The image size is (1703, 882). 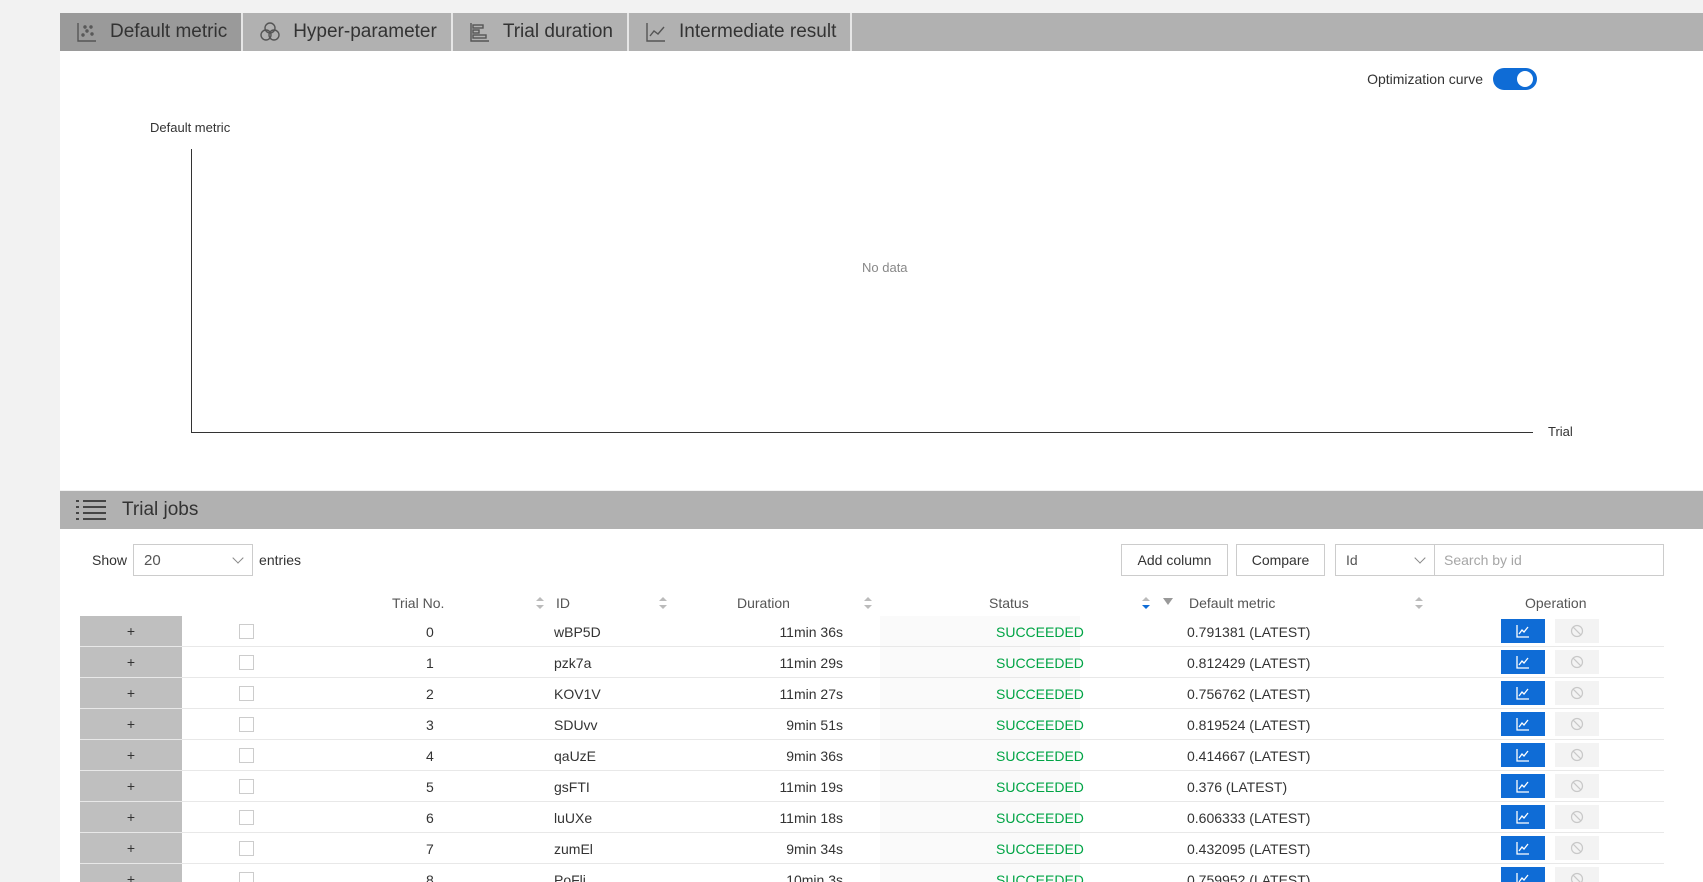 I want to click on entries-control: Show 20 entries, so click(x=196, y=560).